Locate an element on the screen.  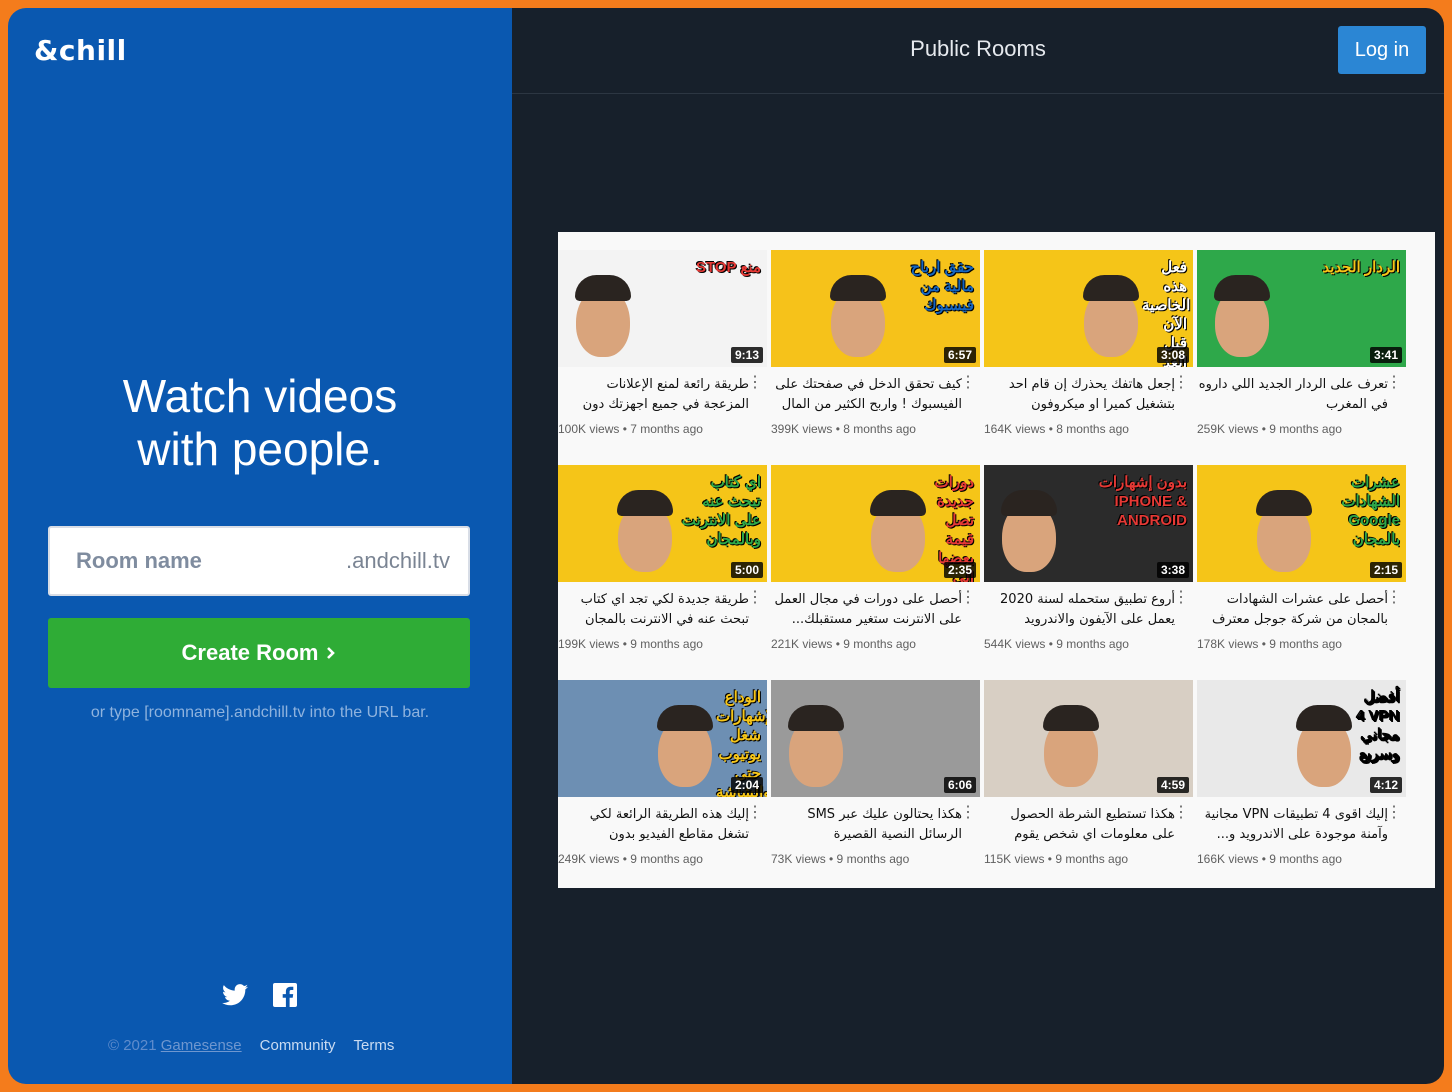
video-duration: 4:12 is located at coordinates (1385, 785).